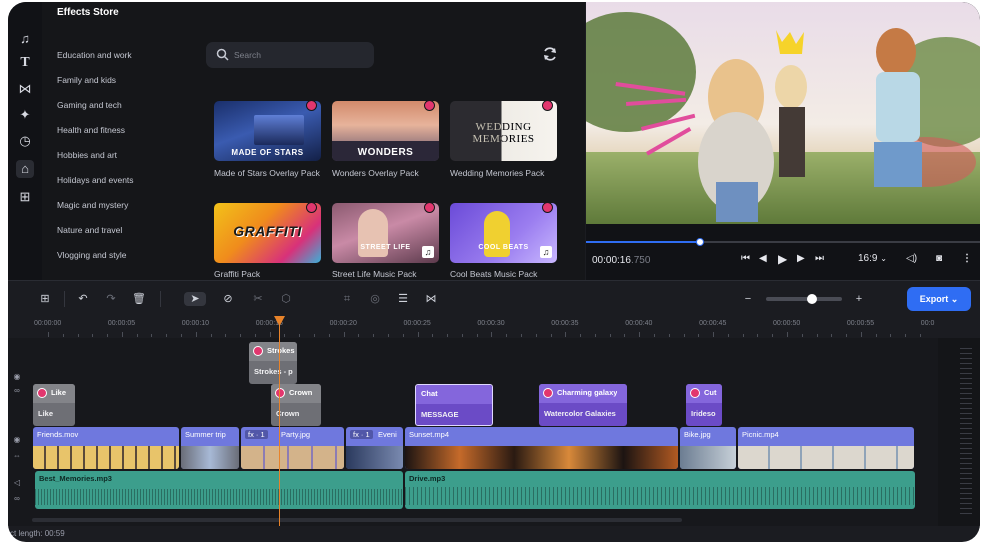 The width and height of the screenshot is (996, 554). Describe the element at coordinates (89, 105) in the screenshot. I see `category-gaming: Gaming and tech` at that location.